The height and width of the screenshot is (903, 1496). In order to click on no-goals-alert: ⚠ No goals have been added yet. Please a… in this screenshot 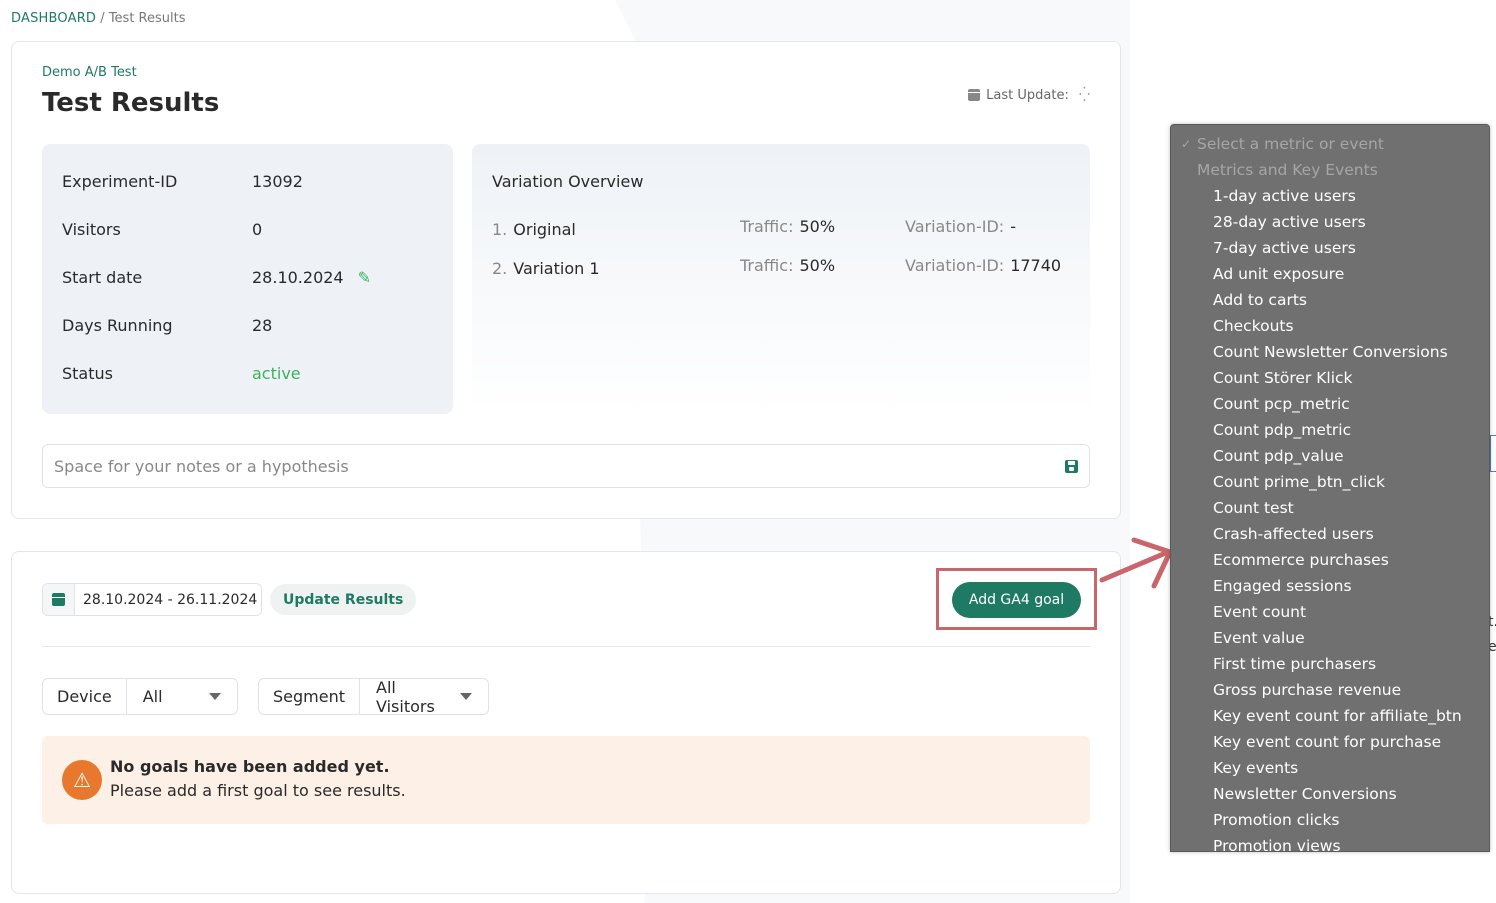, I will do `click(566, 780)`.